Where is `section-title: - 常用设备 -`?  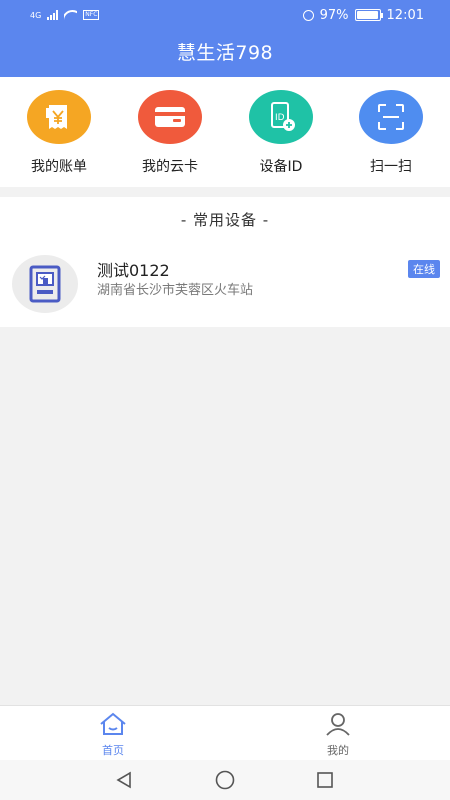
section-title: - 常用设备 - is located at coordinates (225, 220).